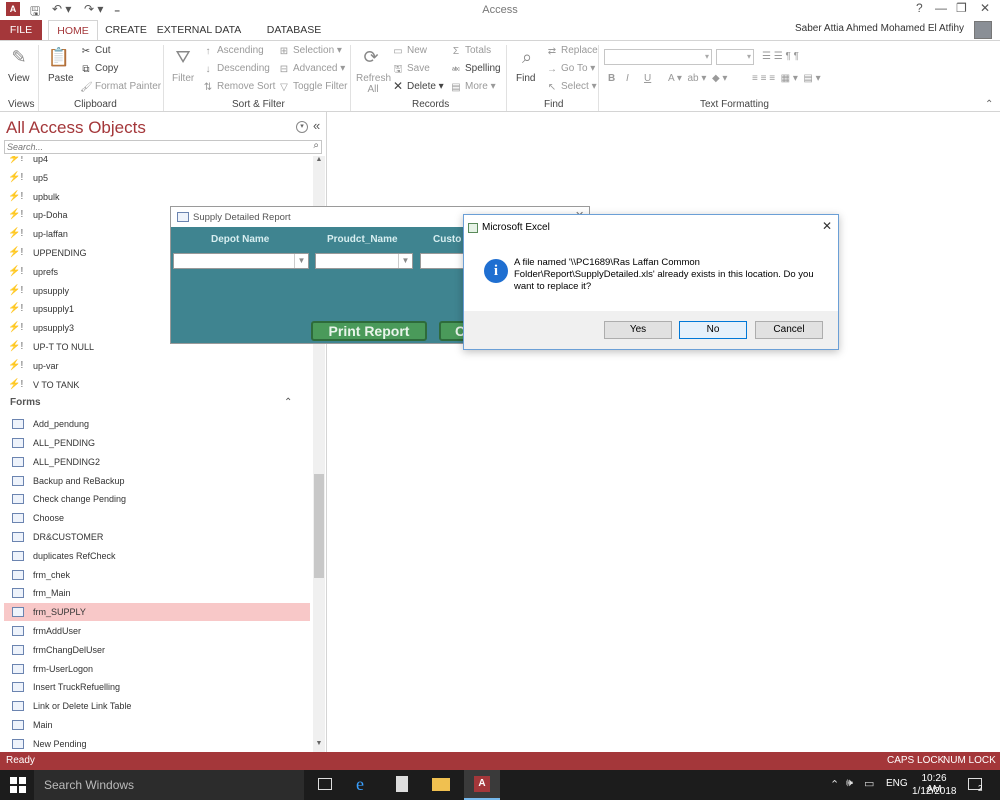 This screenshot has width=1000, height=800. I want to click on advanced-button: ⊟ Advanced ▾, so click(312, 69).